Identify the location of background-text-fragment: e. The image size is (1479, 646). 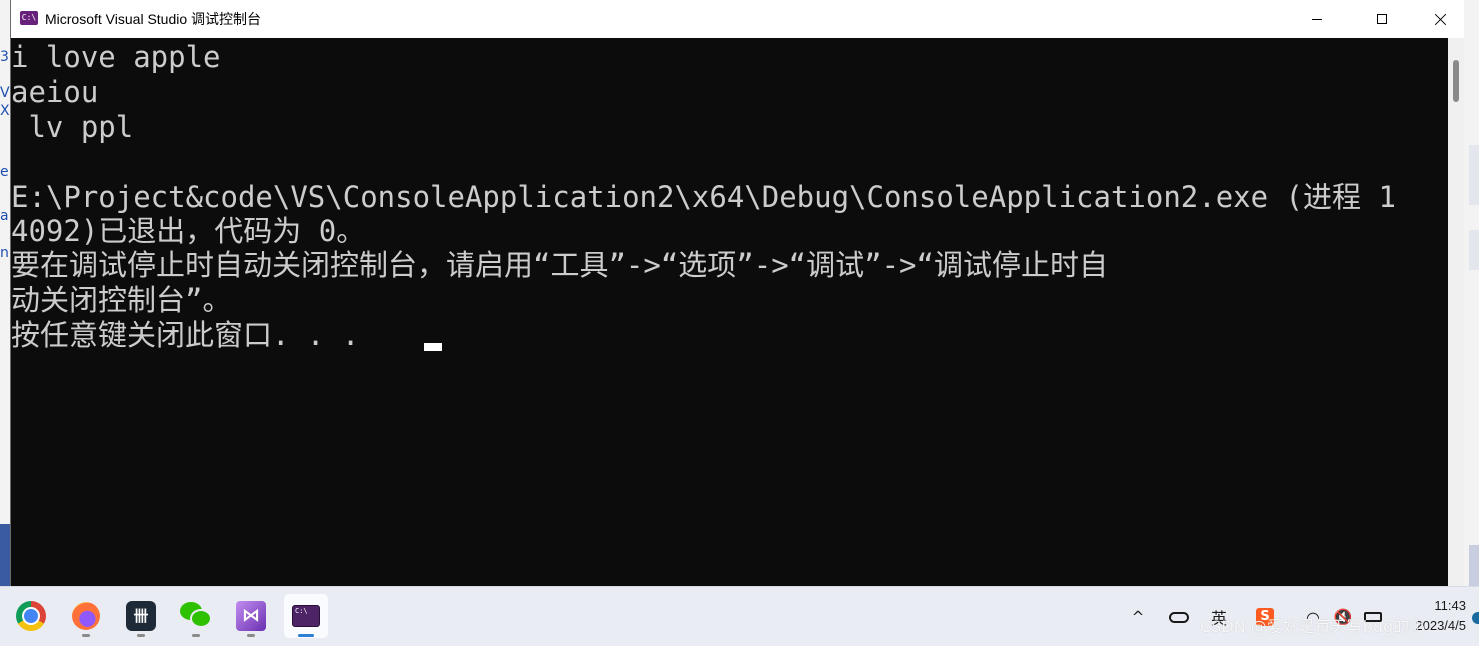
(4, 172).